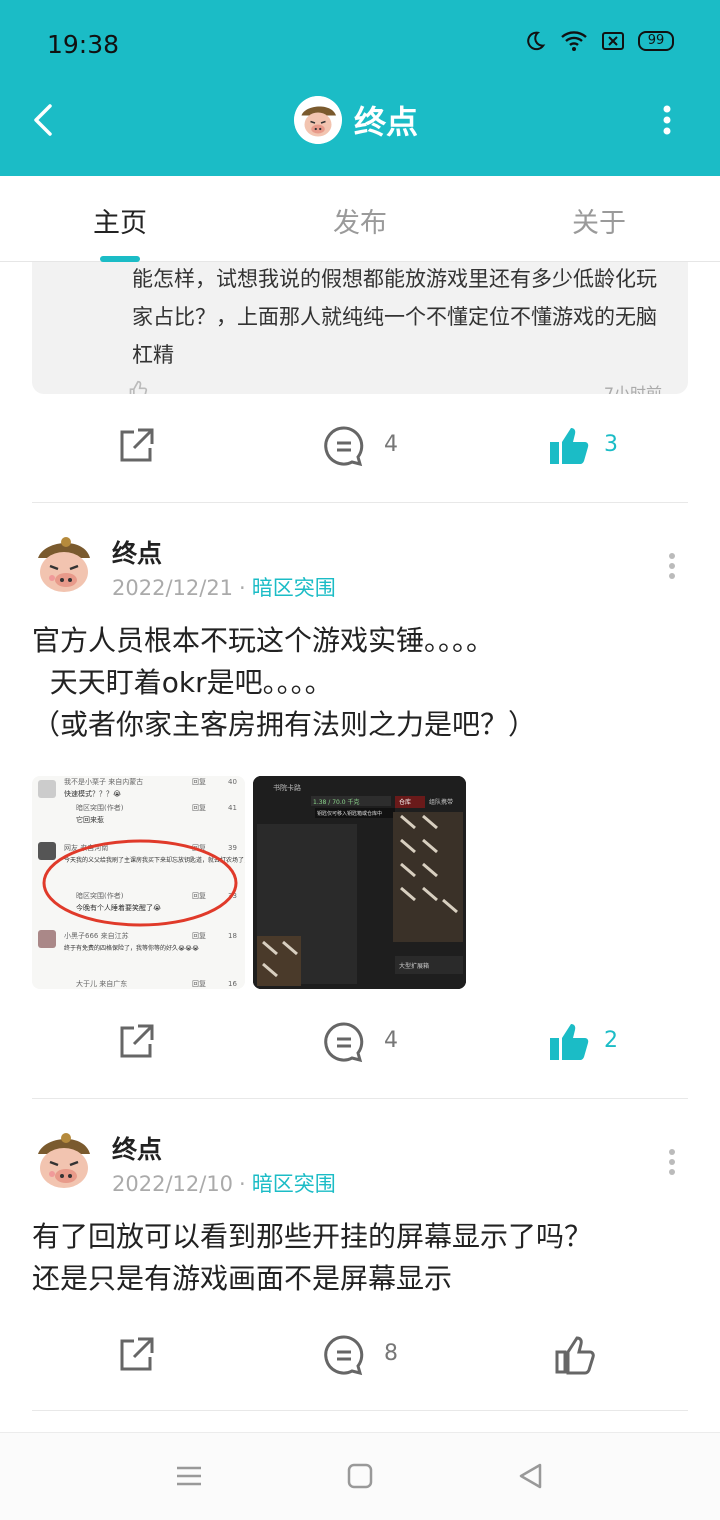 This screenshot has width=720, height=1520. Describe the element at coordinates (441, 802) in the screenshot. I see `game-tab: 组队携带` at that location.